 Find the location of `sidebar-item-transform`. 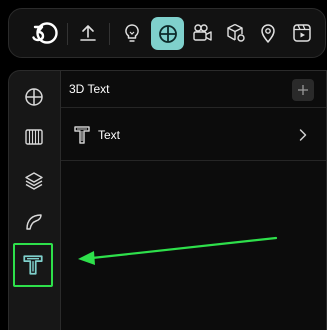

sidebar-item-transform is located at coordinates (34, 97).